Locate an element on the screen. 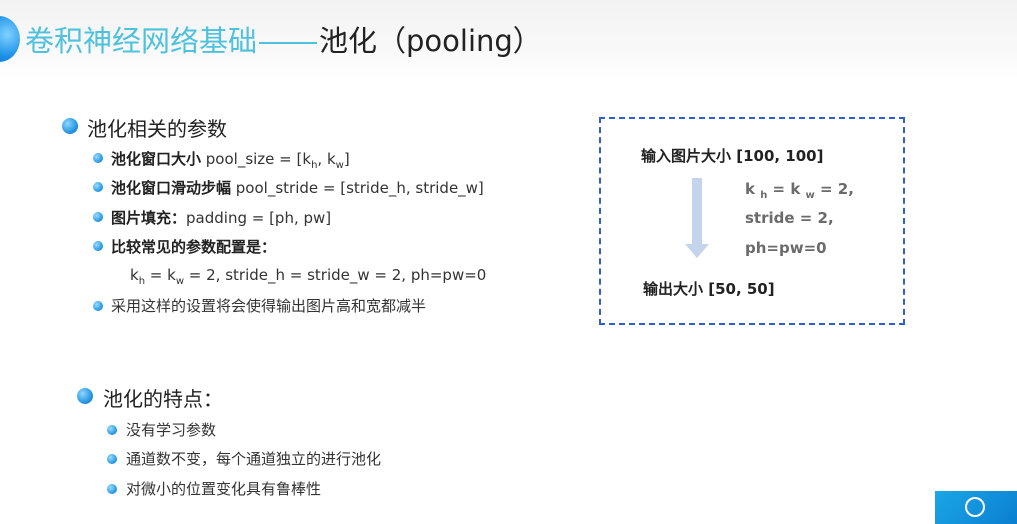  diagram-param-padding: ph=pw=0 is located at coordinates (786, 248).